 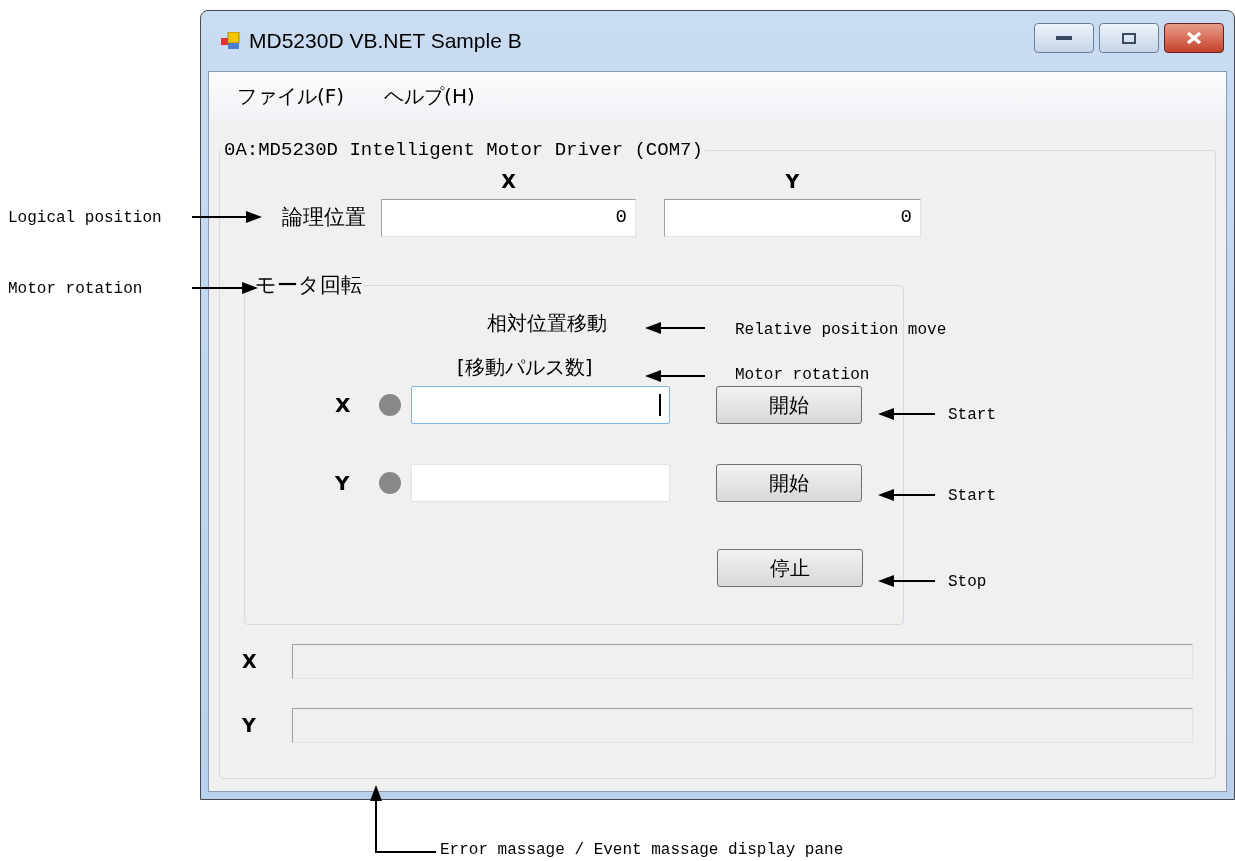 I want to click on pulse-field, so click(x=540, y=404).